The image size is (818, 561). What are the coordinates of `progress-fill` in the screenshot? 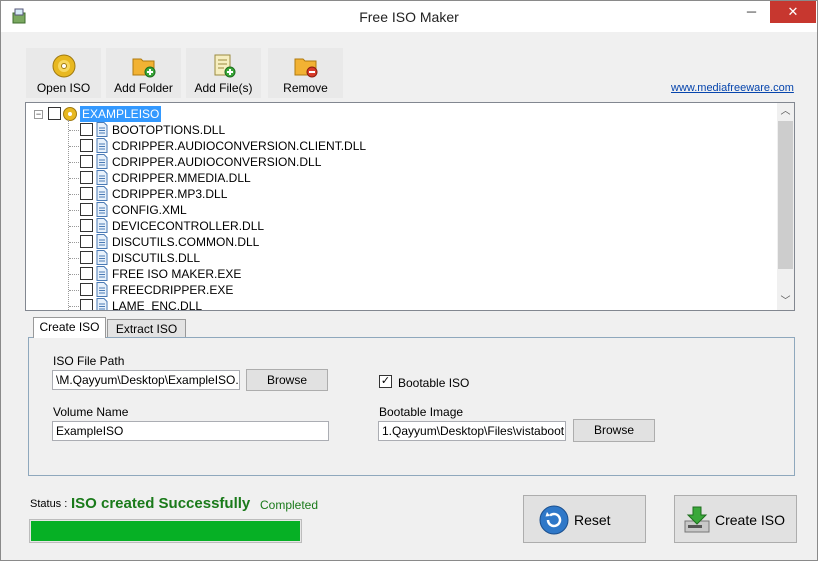 It's located at (165, 531).